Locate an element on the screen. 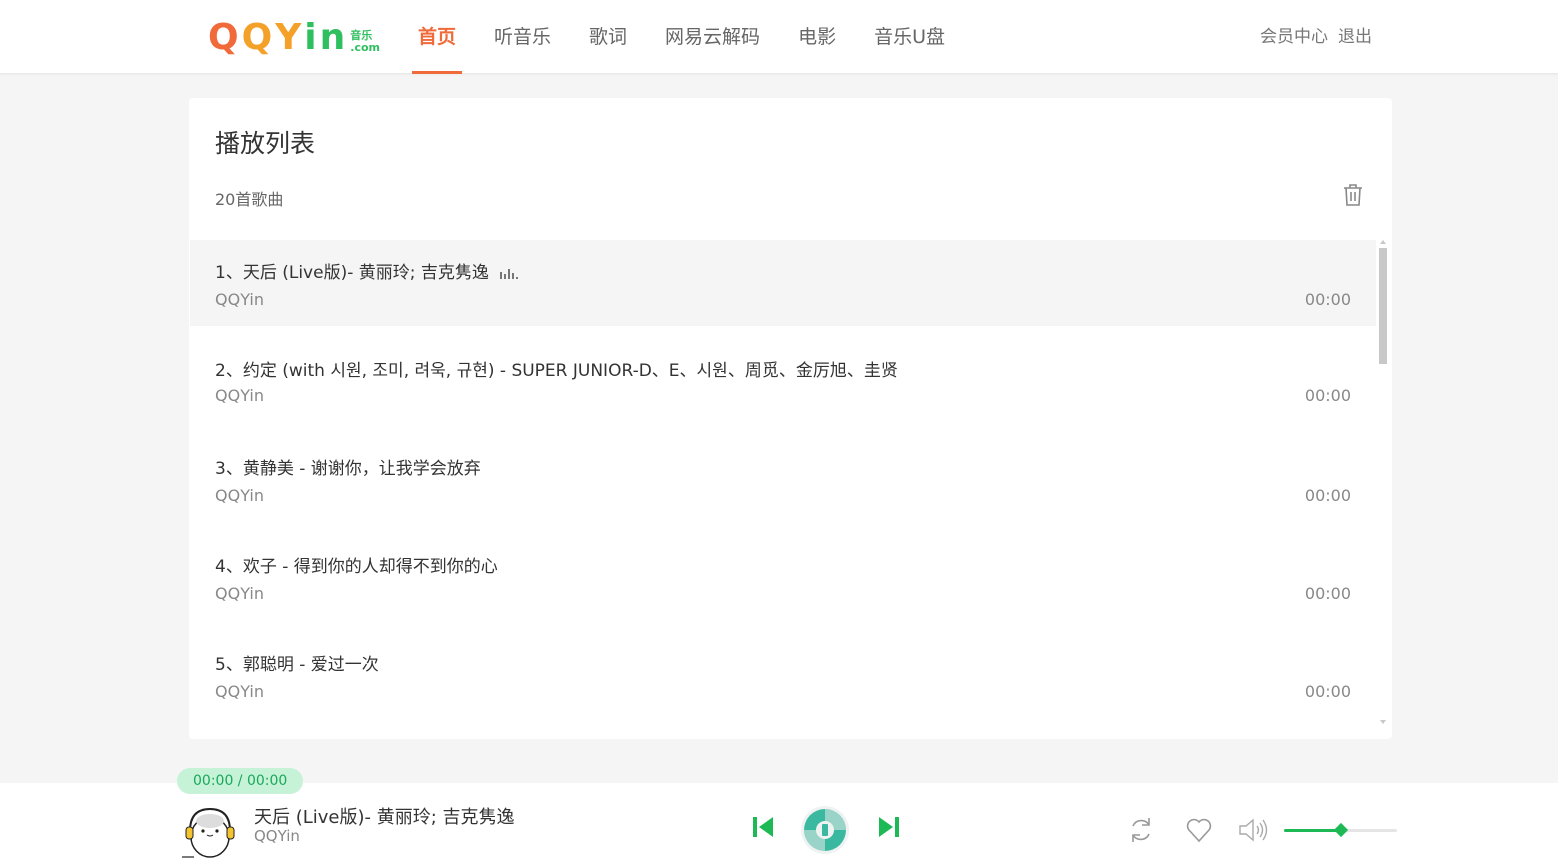 The height and width of the screenshot is (863, 1558). logo-wordmark: QQYin is located at coordinates (278, 37).